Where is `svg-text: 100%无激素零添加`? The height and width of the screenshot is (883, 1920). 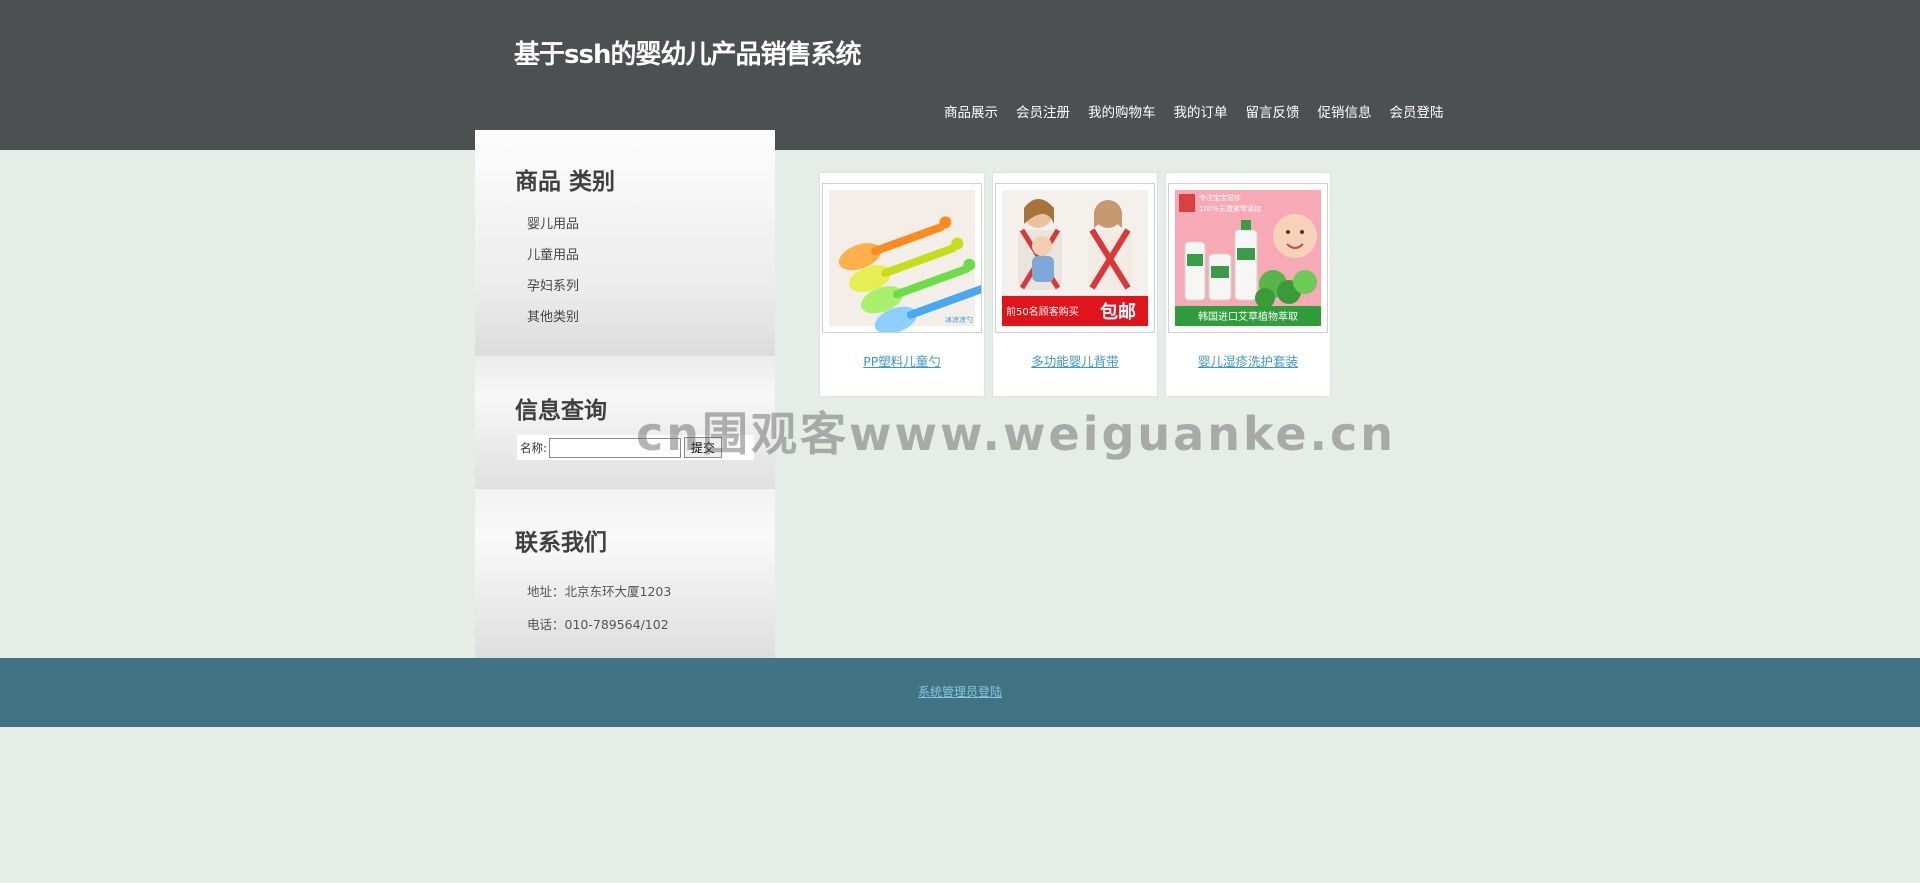
svg-text: 100%无激素零添加 is located at coordinates (1230, 208).